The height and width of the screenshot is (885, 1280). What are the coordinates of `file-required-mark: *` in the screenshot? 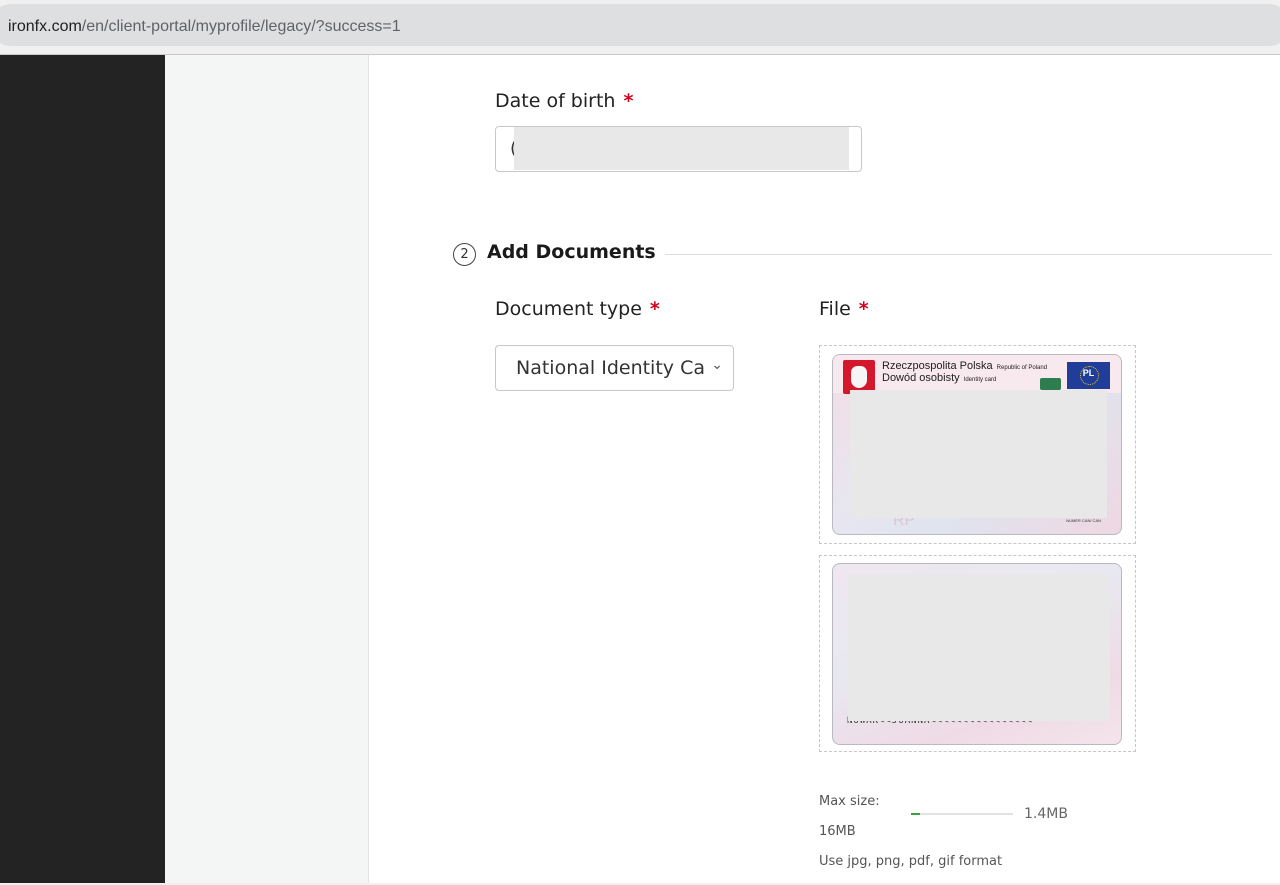 It's located at (863, 309).